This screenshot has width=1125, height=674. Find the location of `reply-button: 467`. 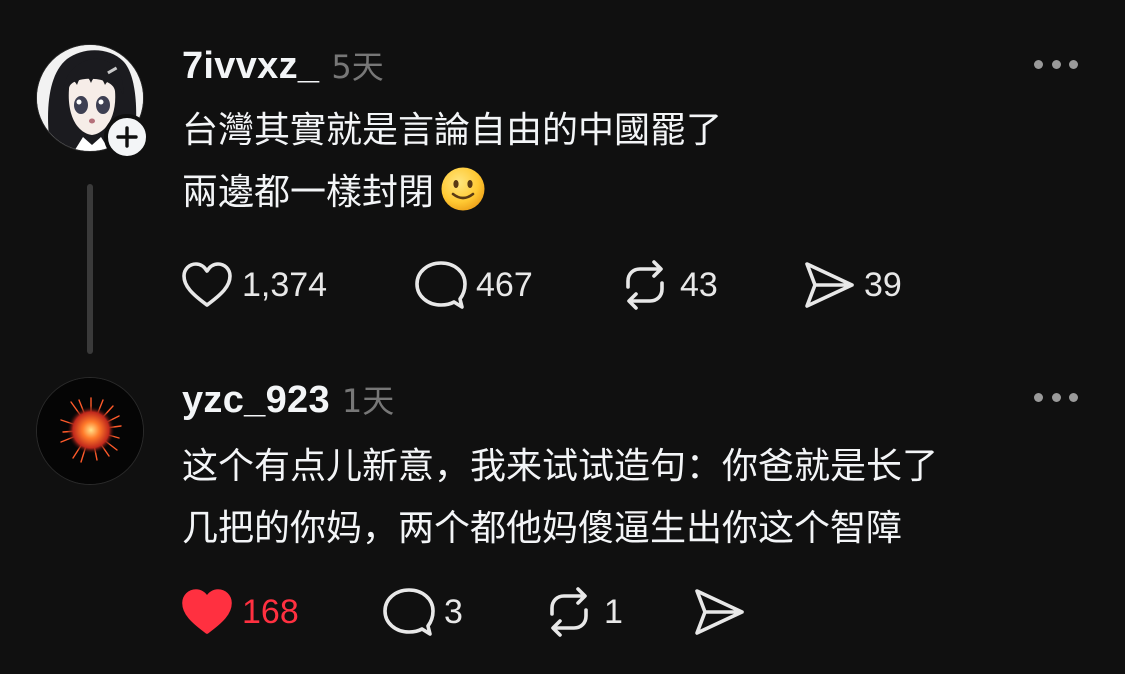

reply-button: 467 is located at coordinates (516, 285).